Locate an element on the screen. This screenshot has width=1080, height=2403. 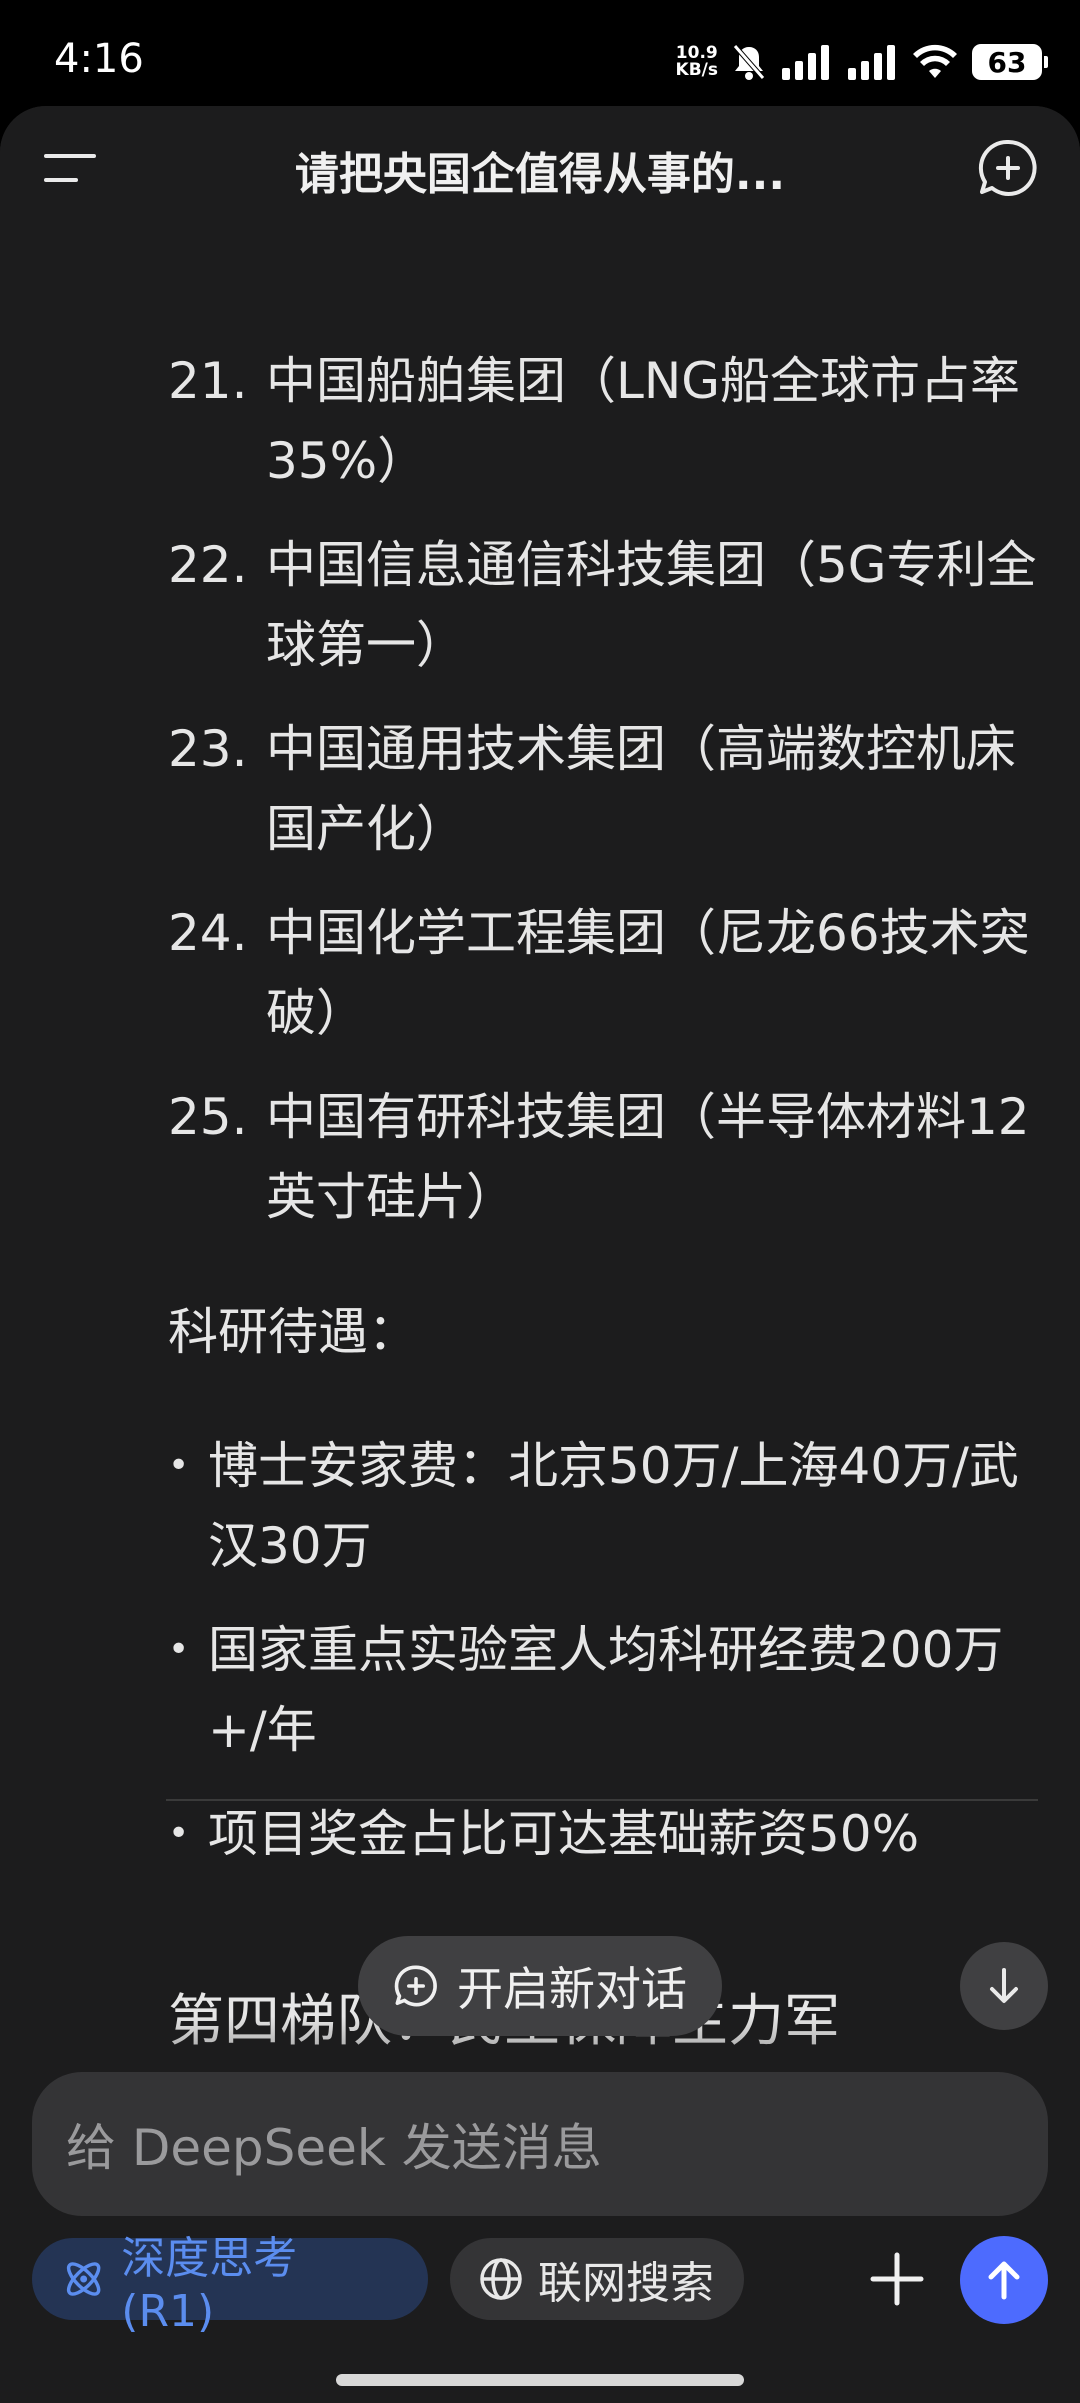
bullet-item: • 博士安家费：北京50万/上海40万/武汉30万 is located at coordinates (608, 1506).